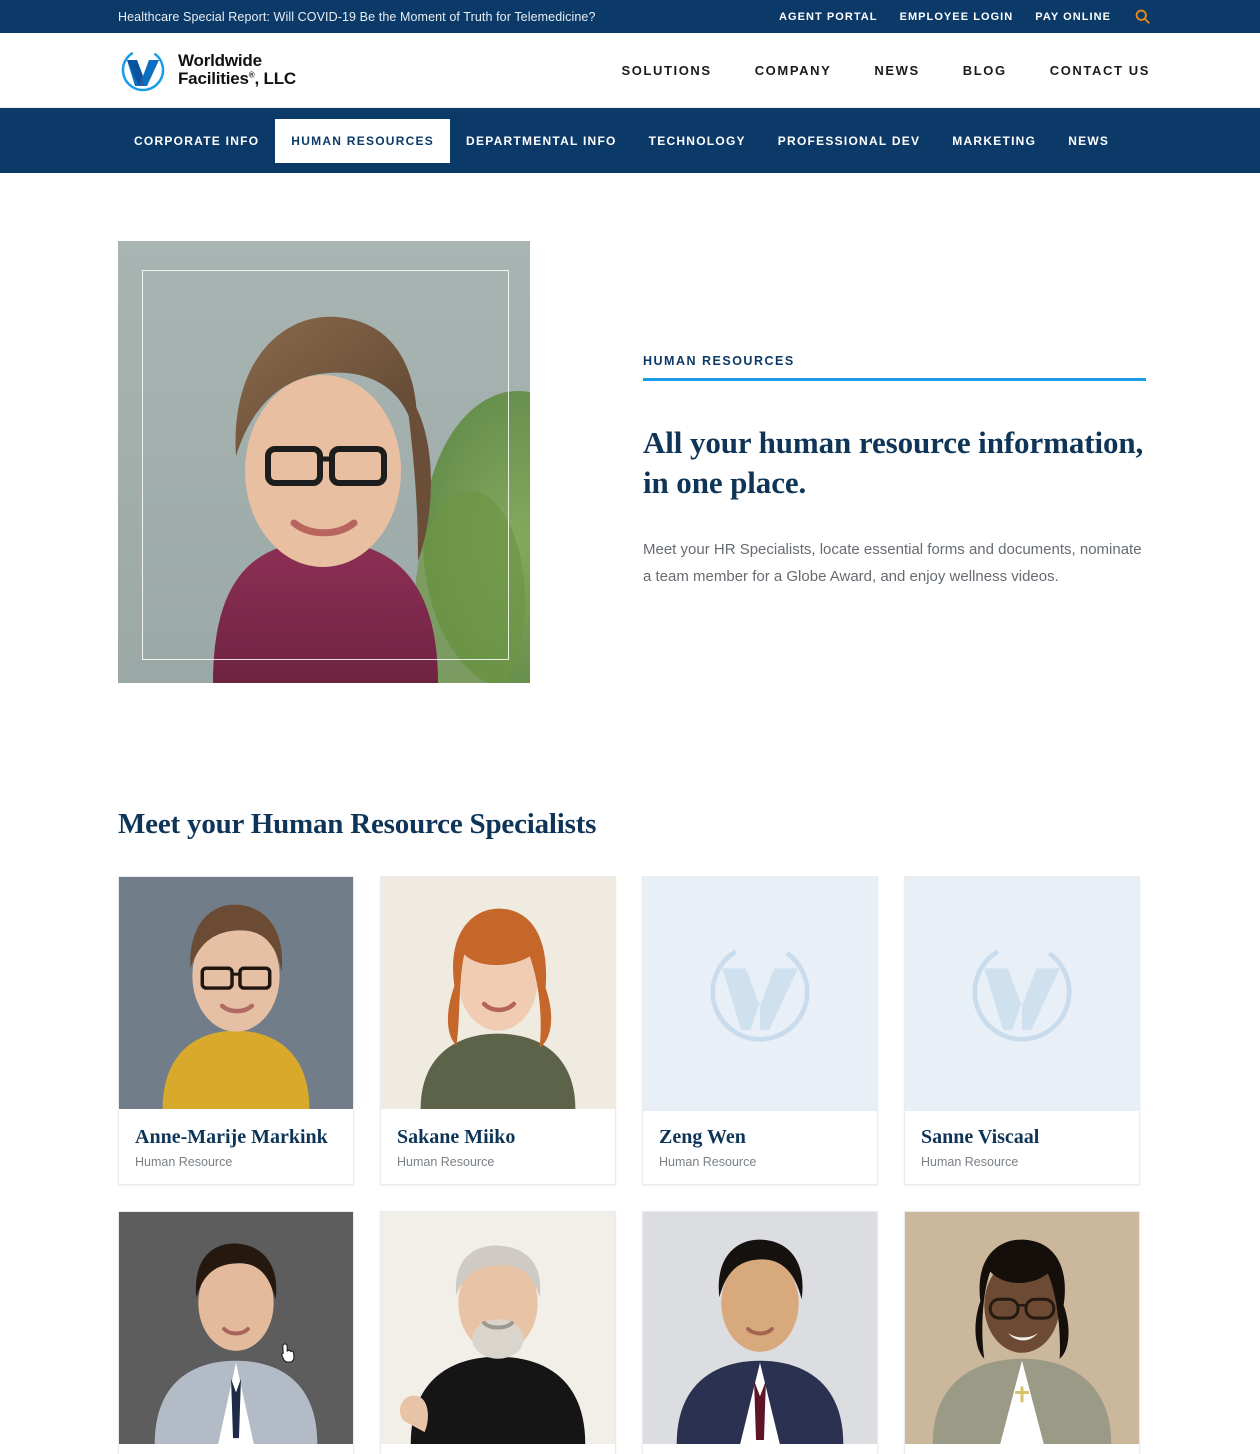 Image resolution: width=1260 pixels, height=1454 pixels. I want to click on nav-item-solutions: SOLUTIONS, so click(666, 70).